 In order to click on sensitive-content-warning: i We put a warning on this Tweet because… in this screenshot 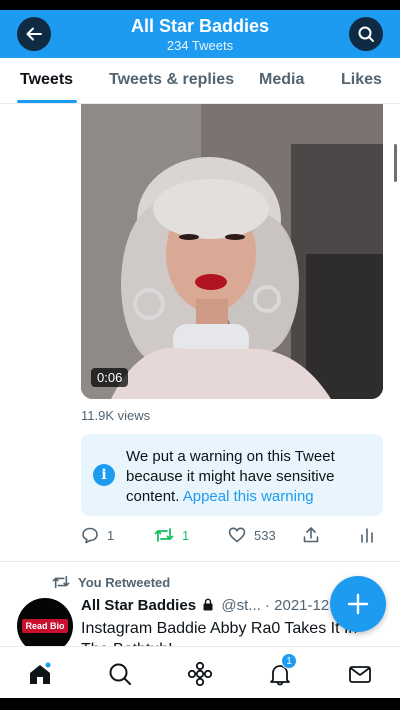, I will do `click(232, 475)`.